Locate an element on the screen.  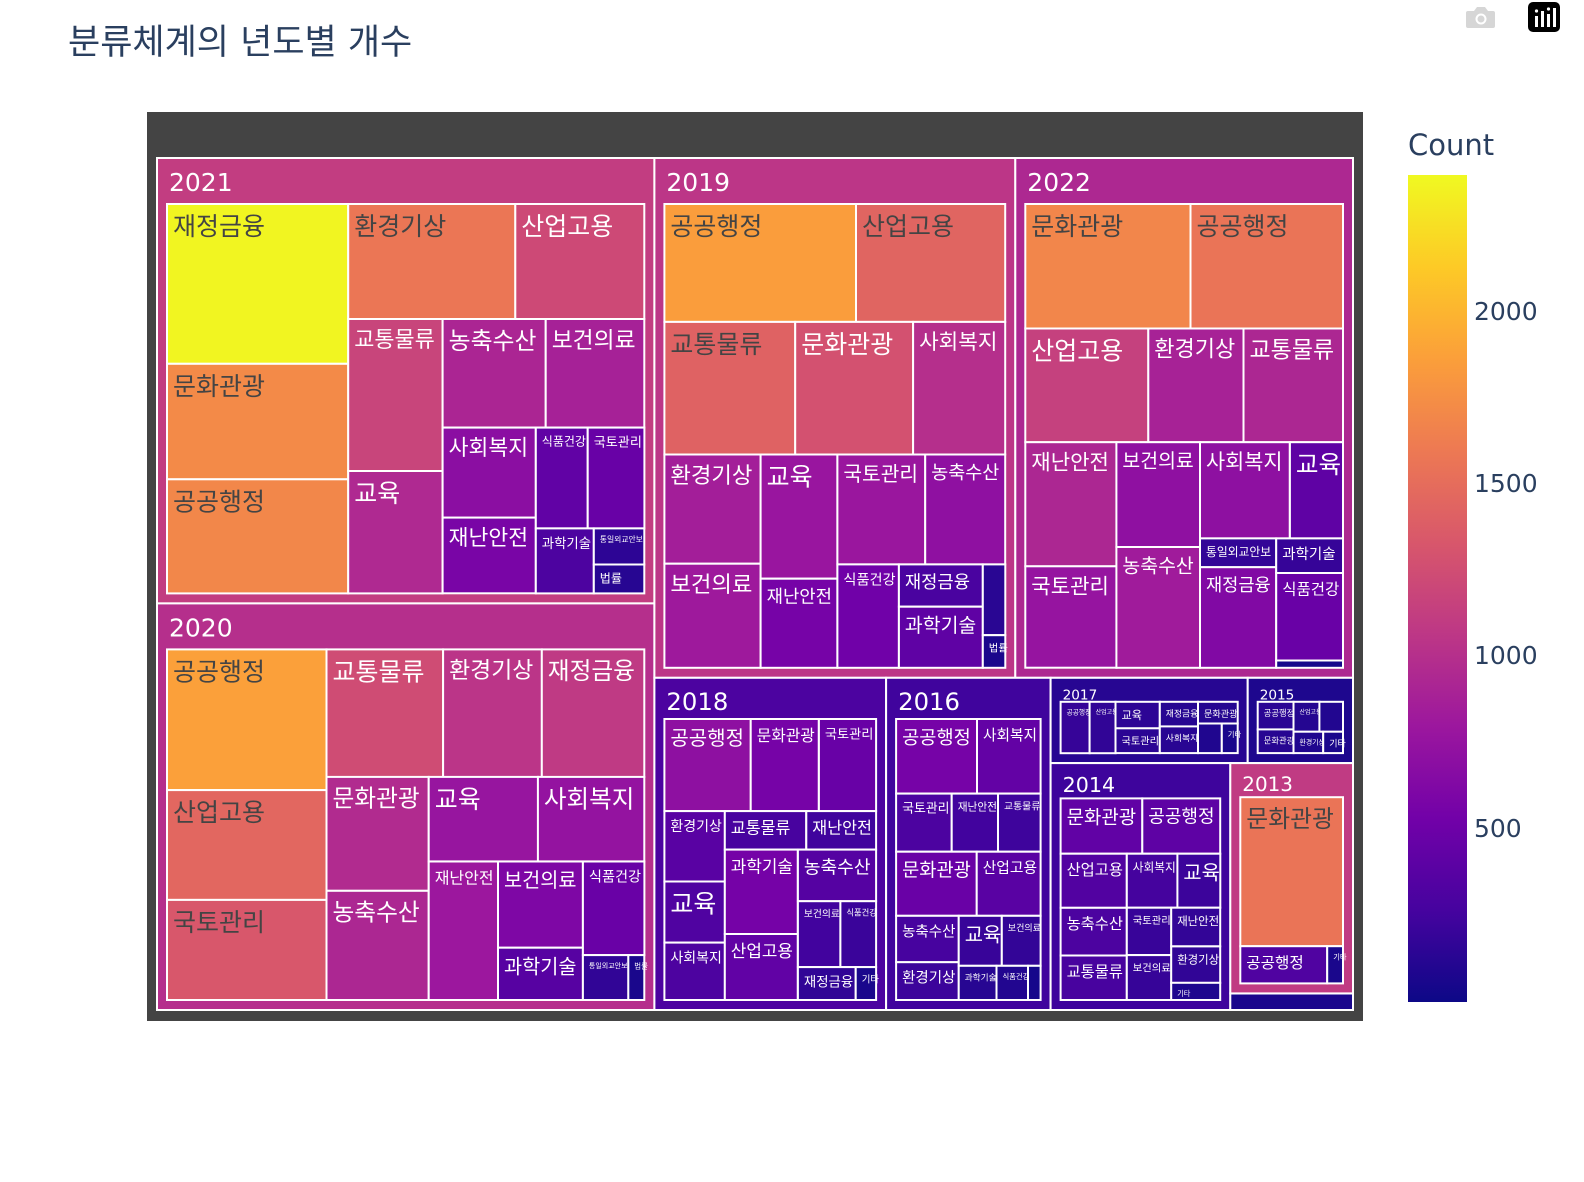
year-tile-2023 is located at coordinates (1292, 1001).